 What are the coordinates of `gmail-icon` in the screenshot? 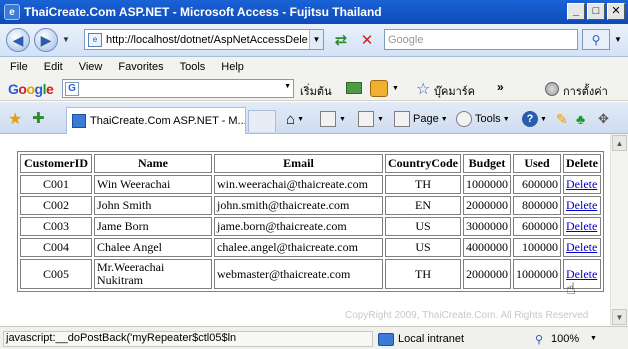 It's located at (354, 88).